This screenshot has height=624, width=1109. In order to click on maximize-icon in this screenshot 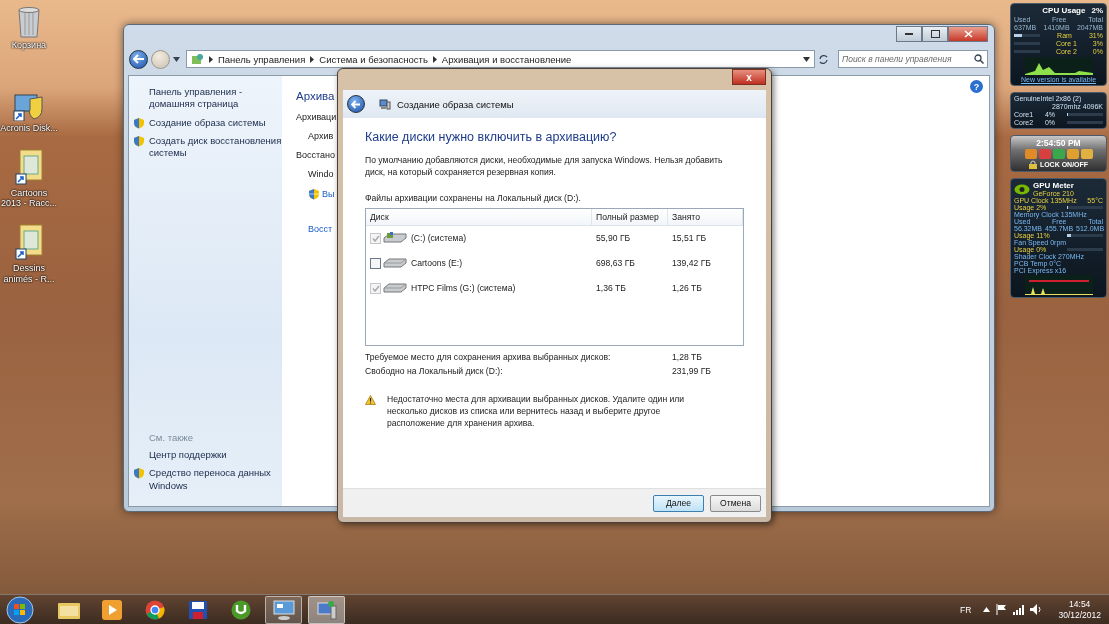, I will do `click(935, 34)`.